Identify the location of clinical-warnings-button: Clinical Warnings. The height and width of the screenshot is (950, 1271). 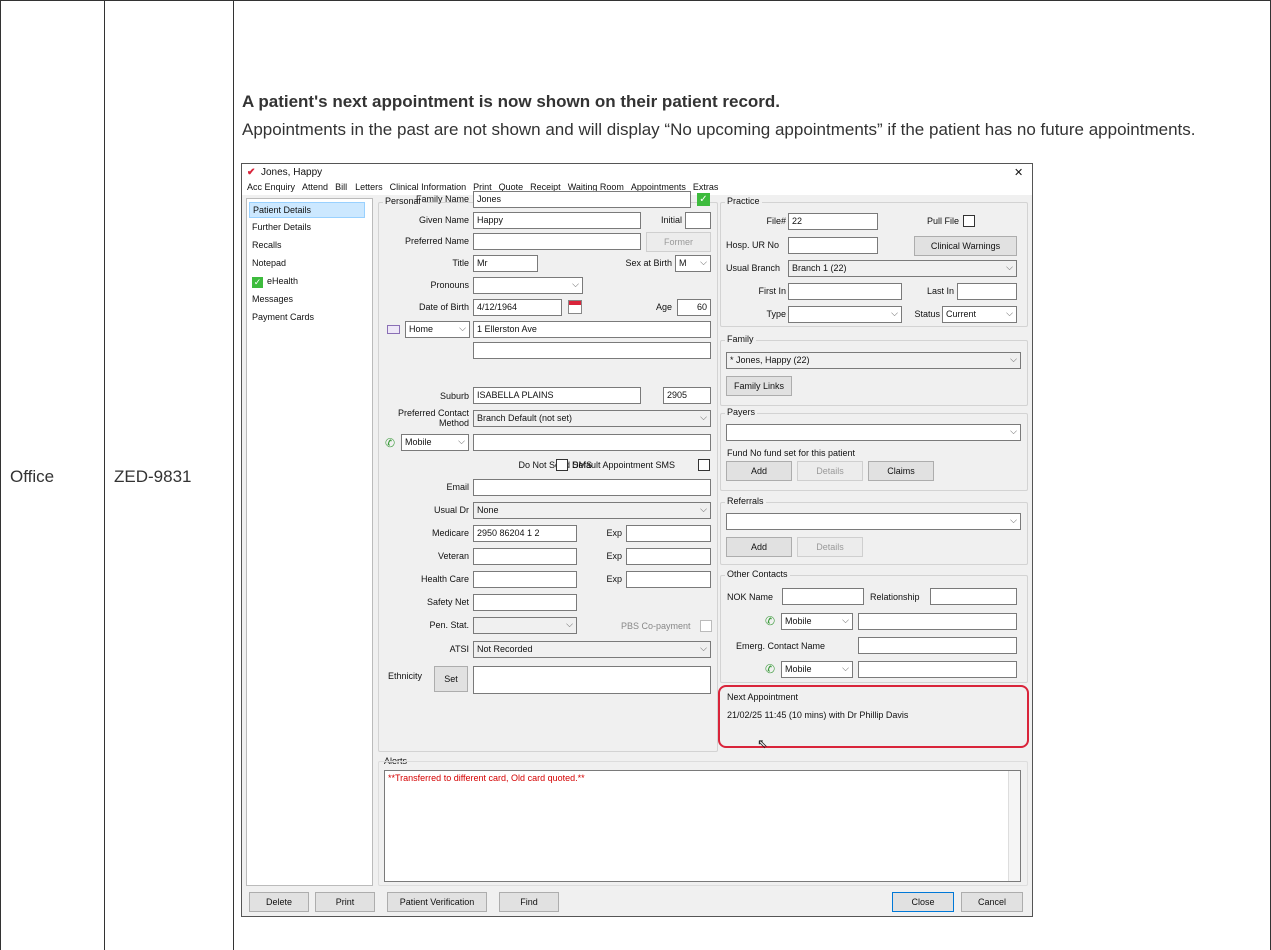
(965, 246).